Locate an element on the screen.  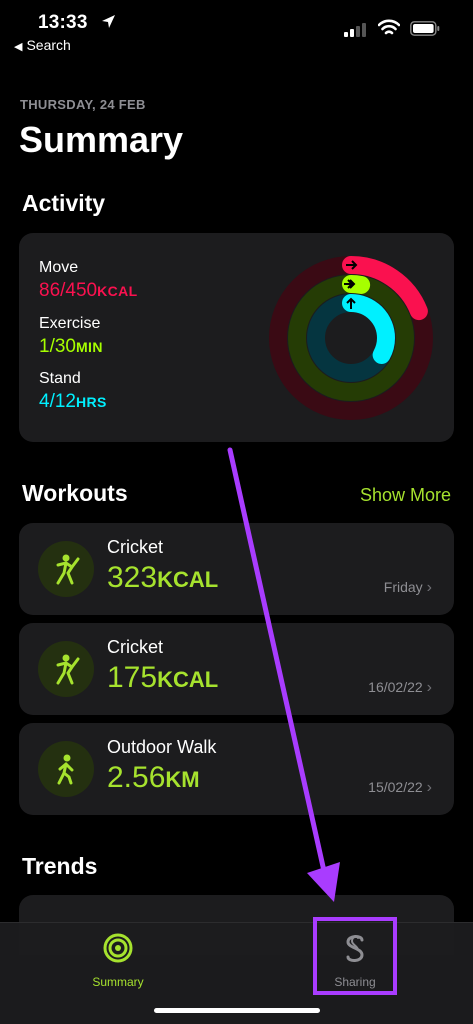
stand-label: Stand is located at coordinates (60, 378).